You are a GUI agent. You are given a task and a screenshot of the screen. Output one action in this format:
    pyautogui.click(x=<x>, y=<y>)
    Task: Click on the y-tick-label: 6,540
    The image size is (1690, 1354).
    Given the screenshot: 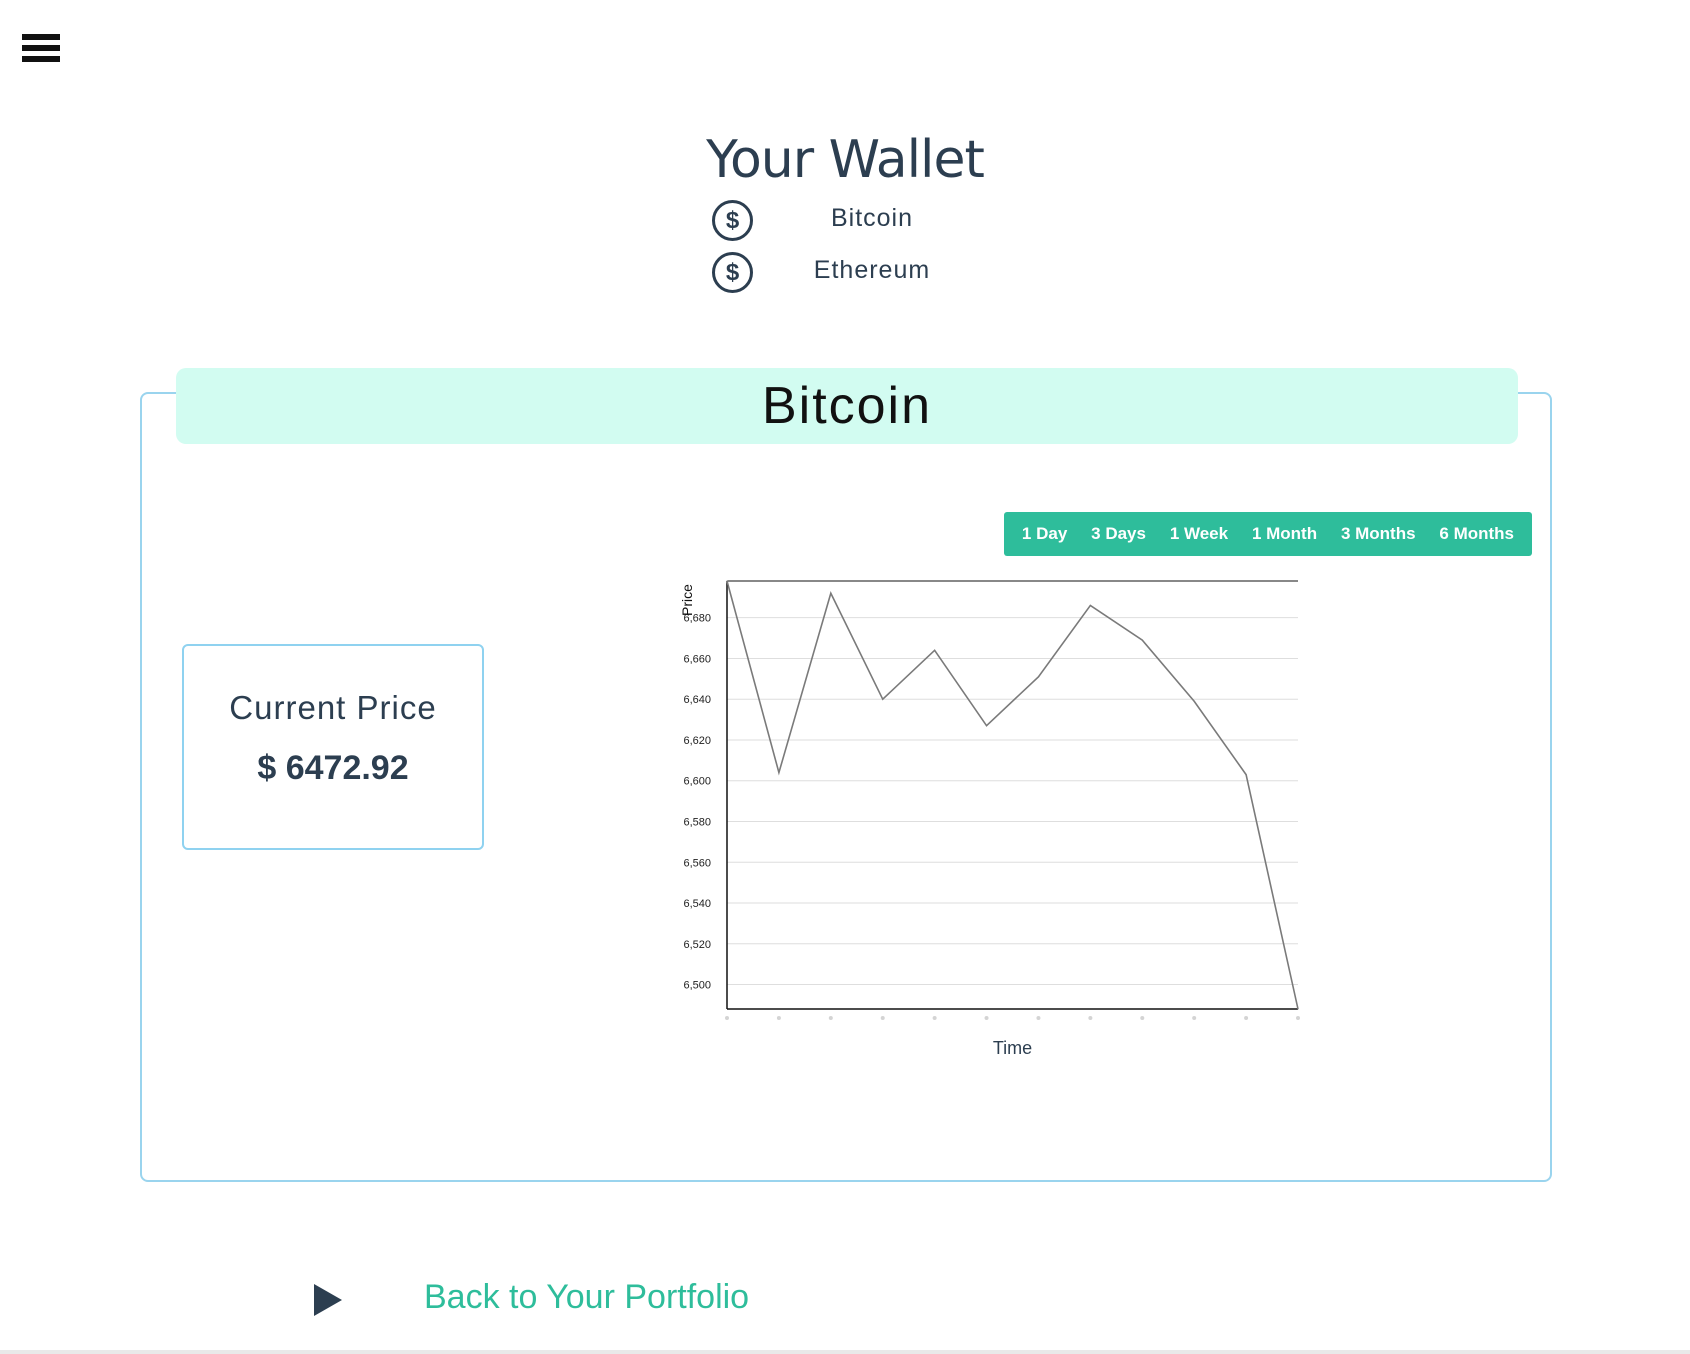 What is the action you would take?
    pyautogui.click(x=697, y=904)
    